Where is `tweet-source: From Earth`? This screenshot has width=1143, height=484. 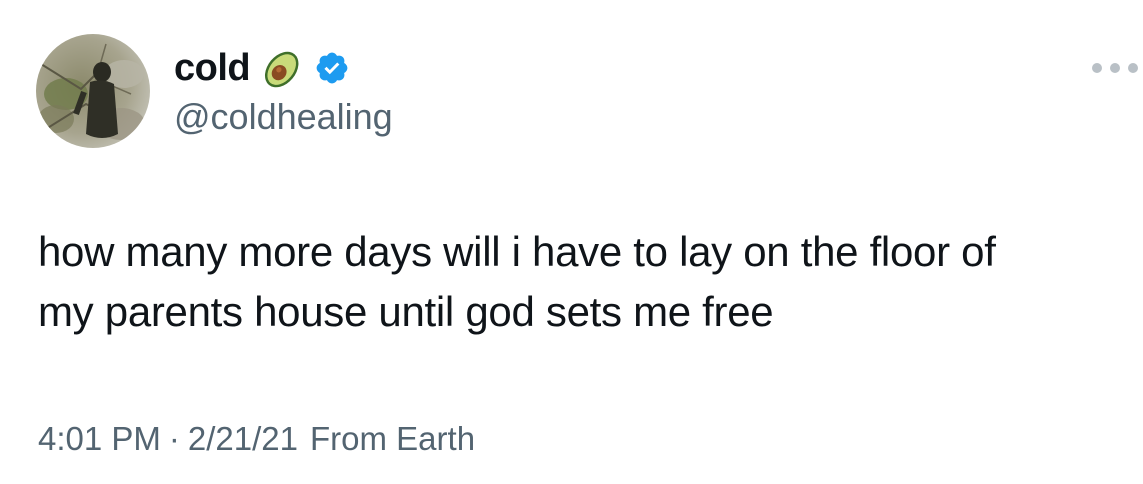 tweet-source: From Earth is located at coordinates (393, 438).